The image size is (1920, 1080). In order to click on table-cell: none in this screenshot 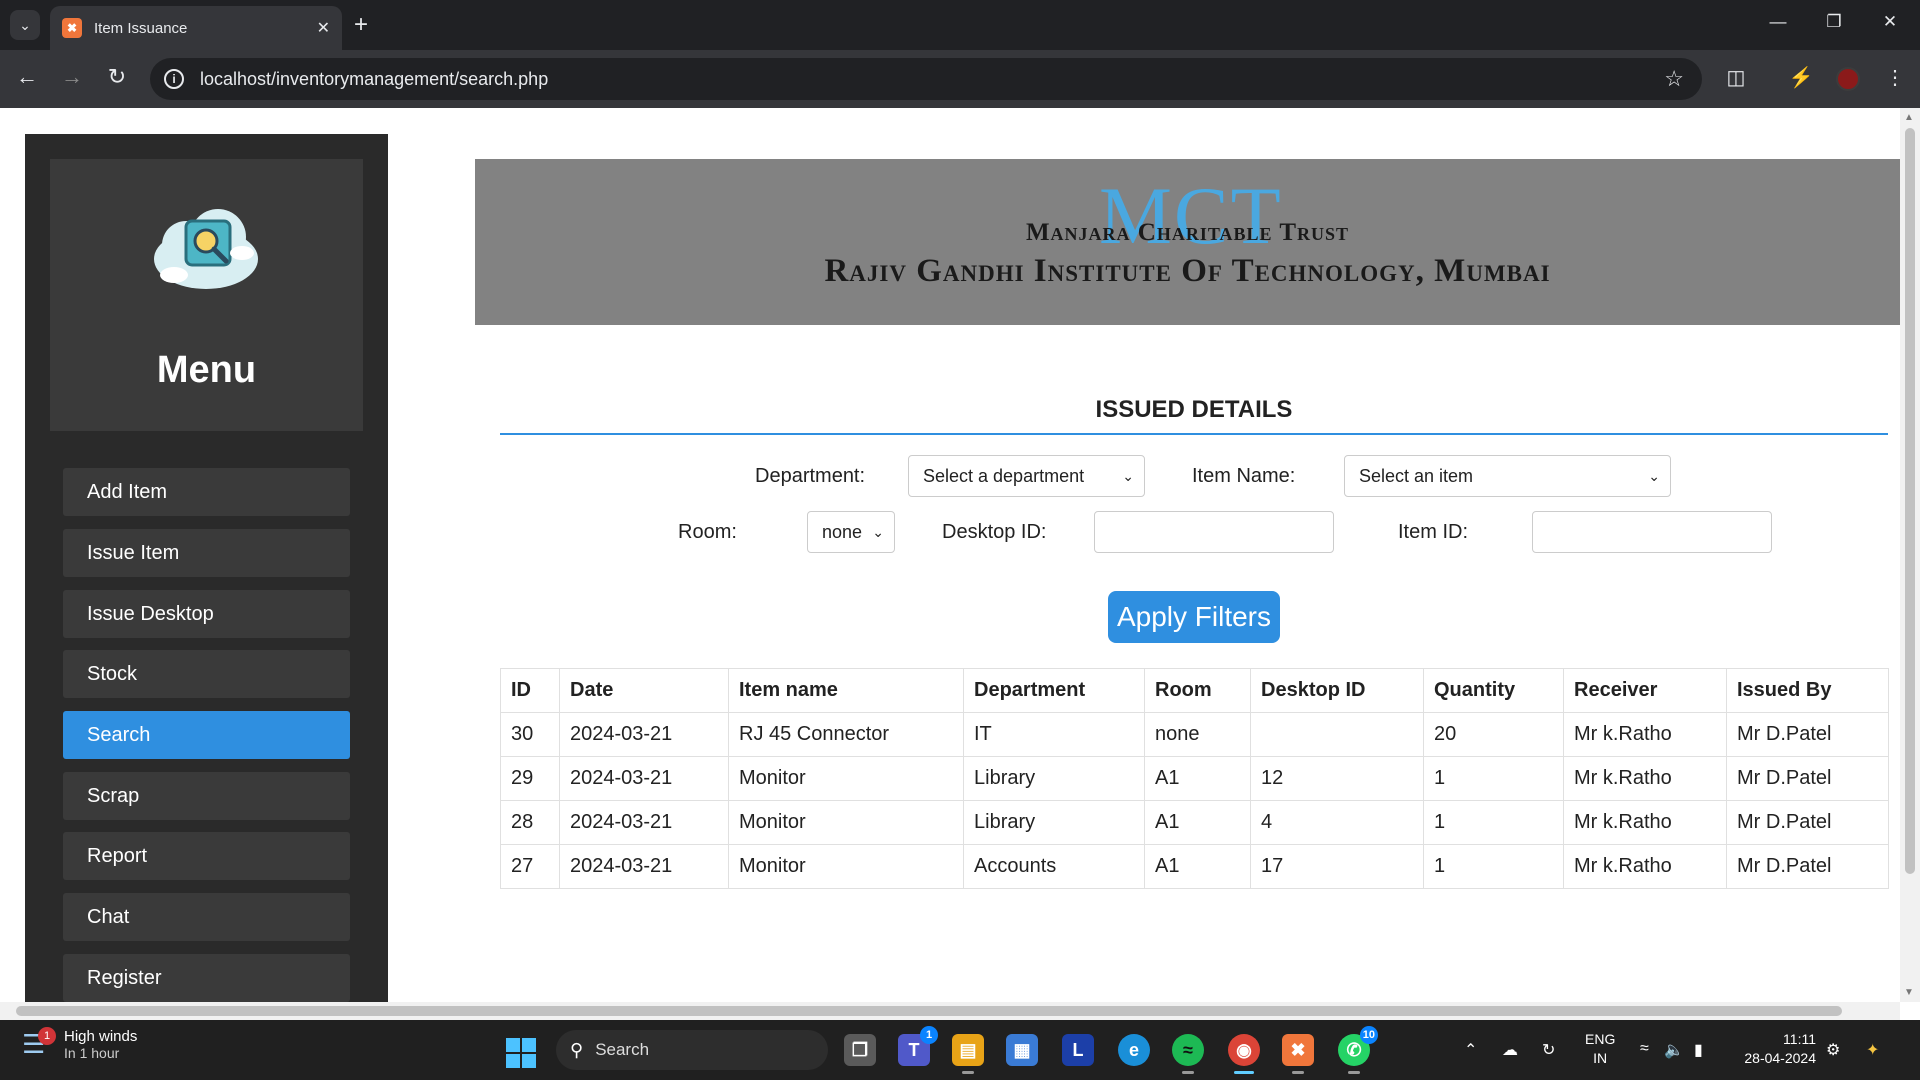, I will do `click(1197, 734)`.